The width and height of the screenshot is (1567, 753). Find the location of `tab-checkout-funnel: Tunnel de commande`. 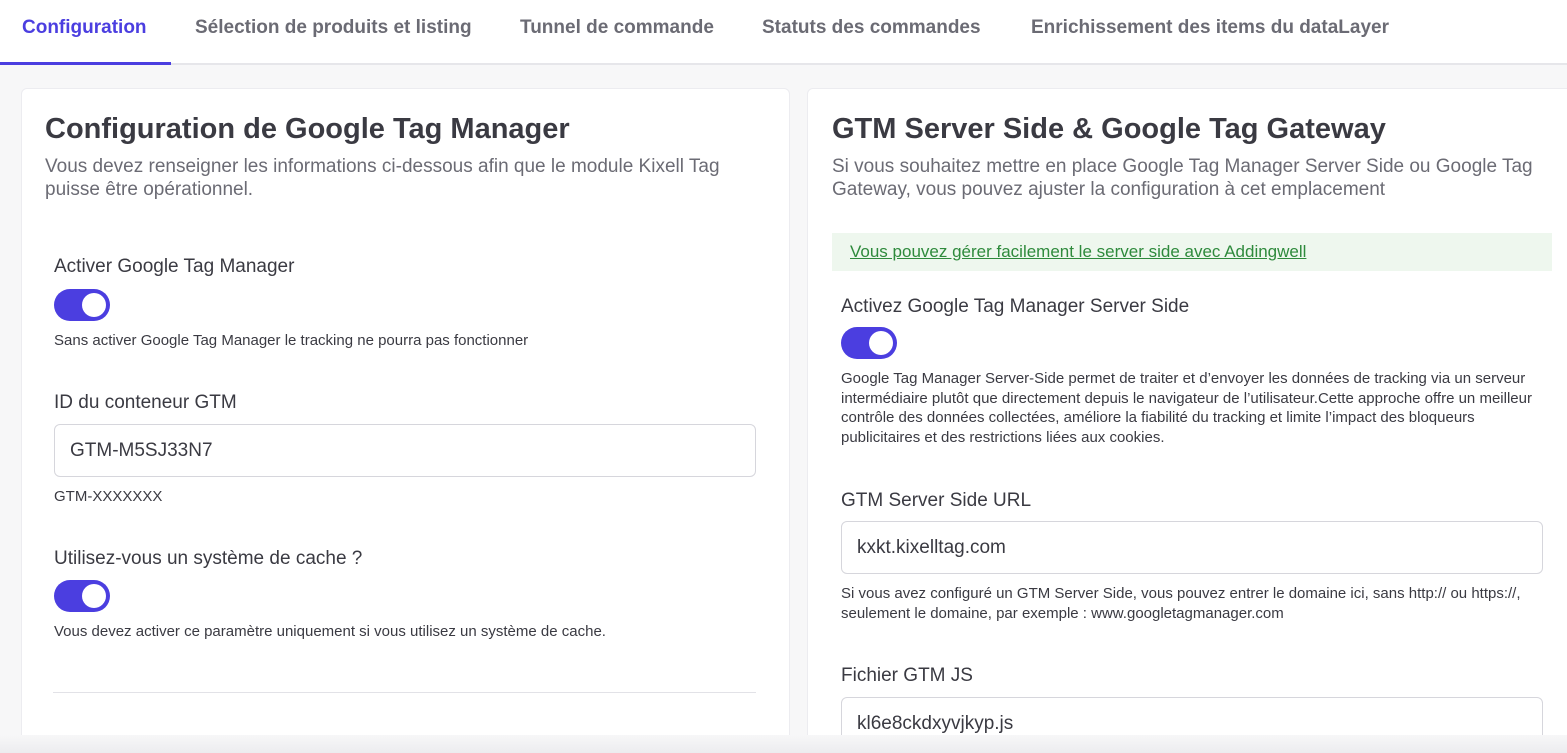

tab-checkout-funnel: Tunnel de commande is located at coordinates (617, 28).